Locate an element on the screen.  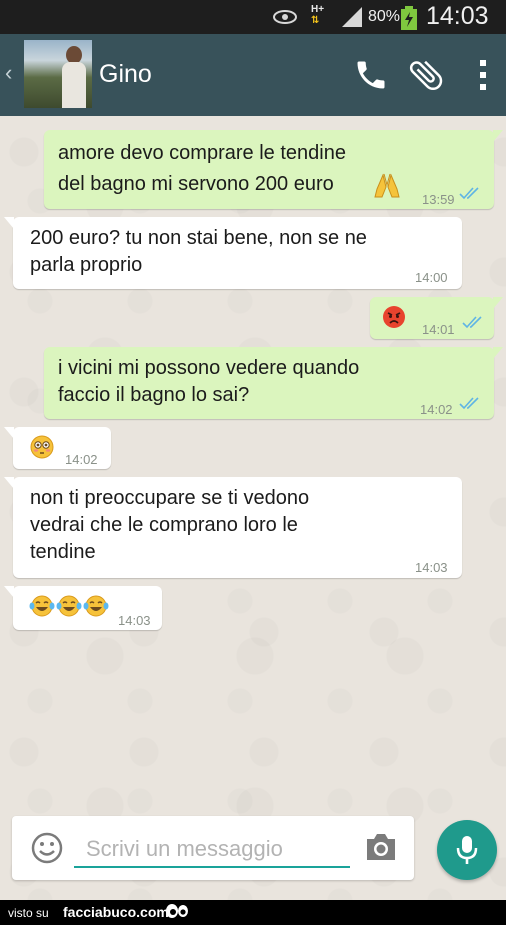
message-bubble-incoming: 14:03 is located at coordinates (83, 608).